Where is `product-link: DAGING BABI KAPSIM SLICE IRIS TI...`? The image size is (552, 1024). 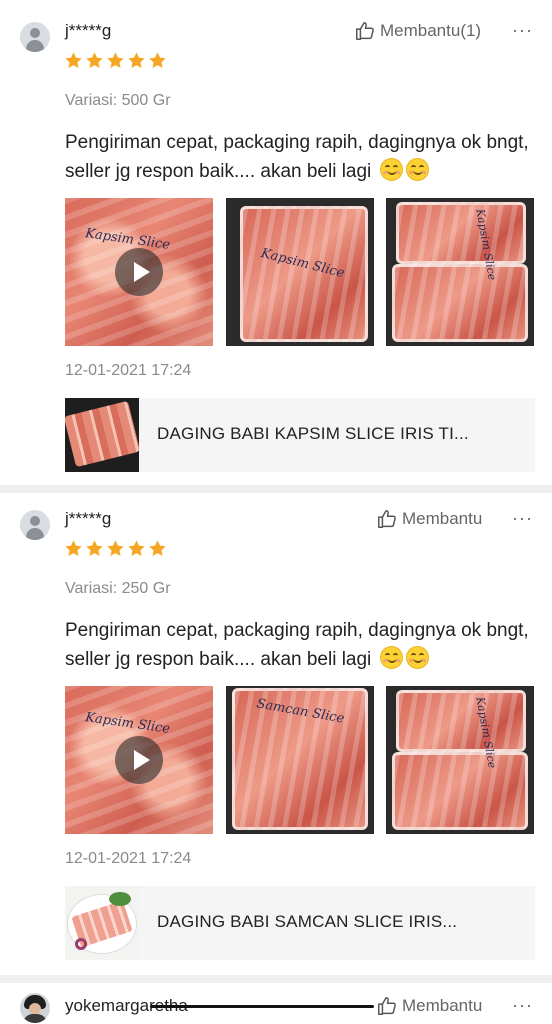 product-link: DAGING BABI KAPSIM SLICE IRIS TI... is located at coordinates (300, 435).